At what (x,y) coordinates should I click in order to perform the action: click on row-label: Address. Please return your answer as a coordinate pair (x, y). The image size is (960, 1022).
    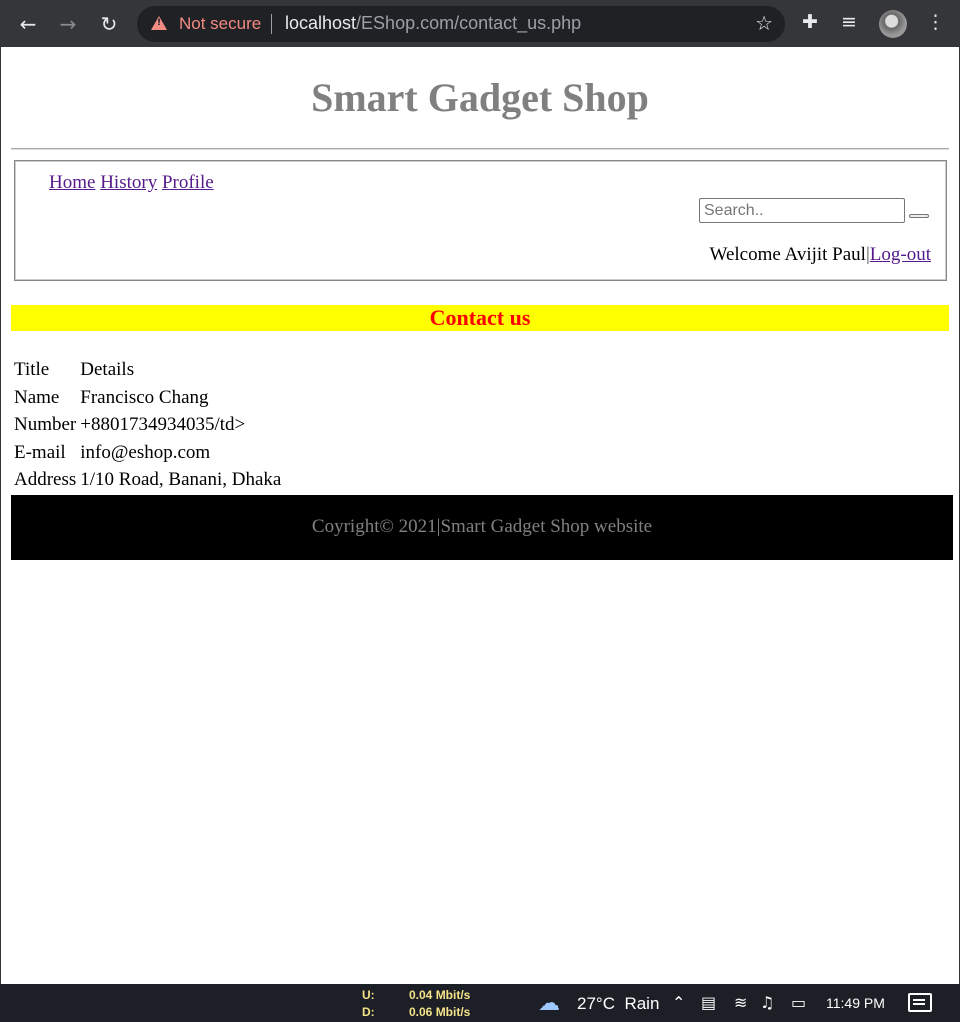
    Looking at the image, I should click on (45, 479).